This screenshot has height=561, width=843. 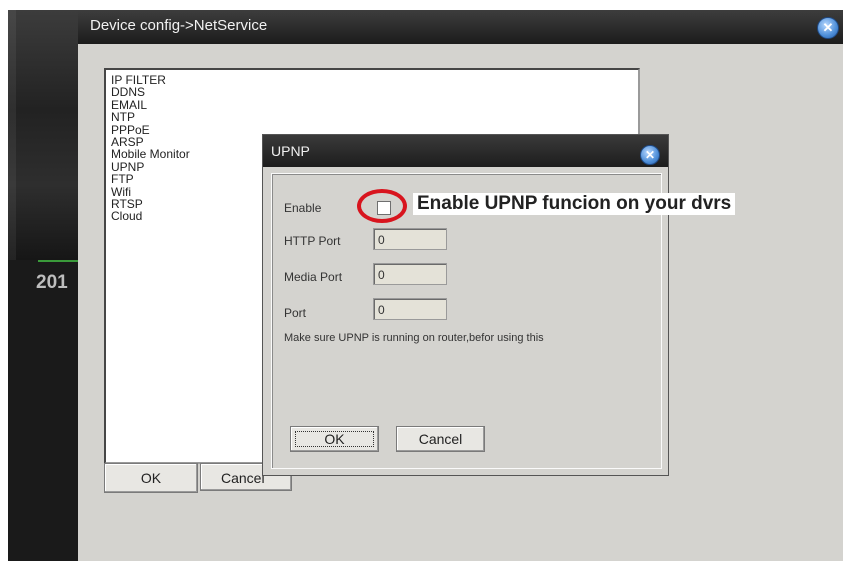 What do you see at coordinates (313, 277) in the screenshot?
I see `media-port-label: Media Port` at bounding box center [313, 277].